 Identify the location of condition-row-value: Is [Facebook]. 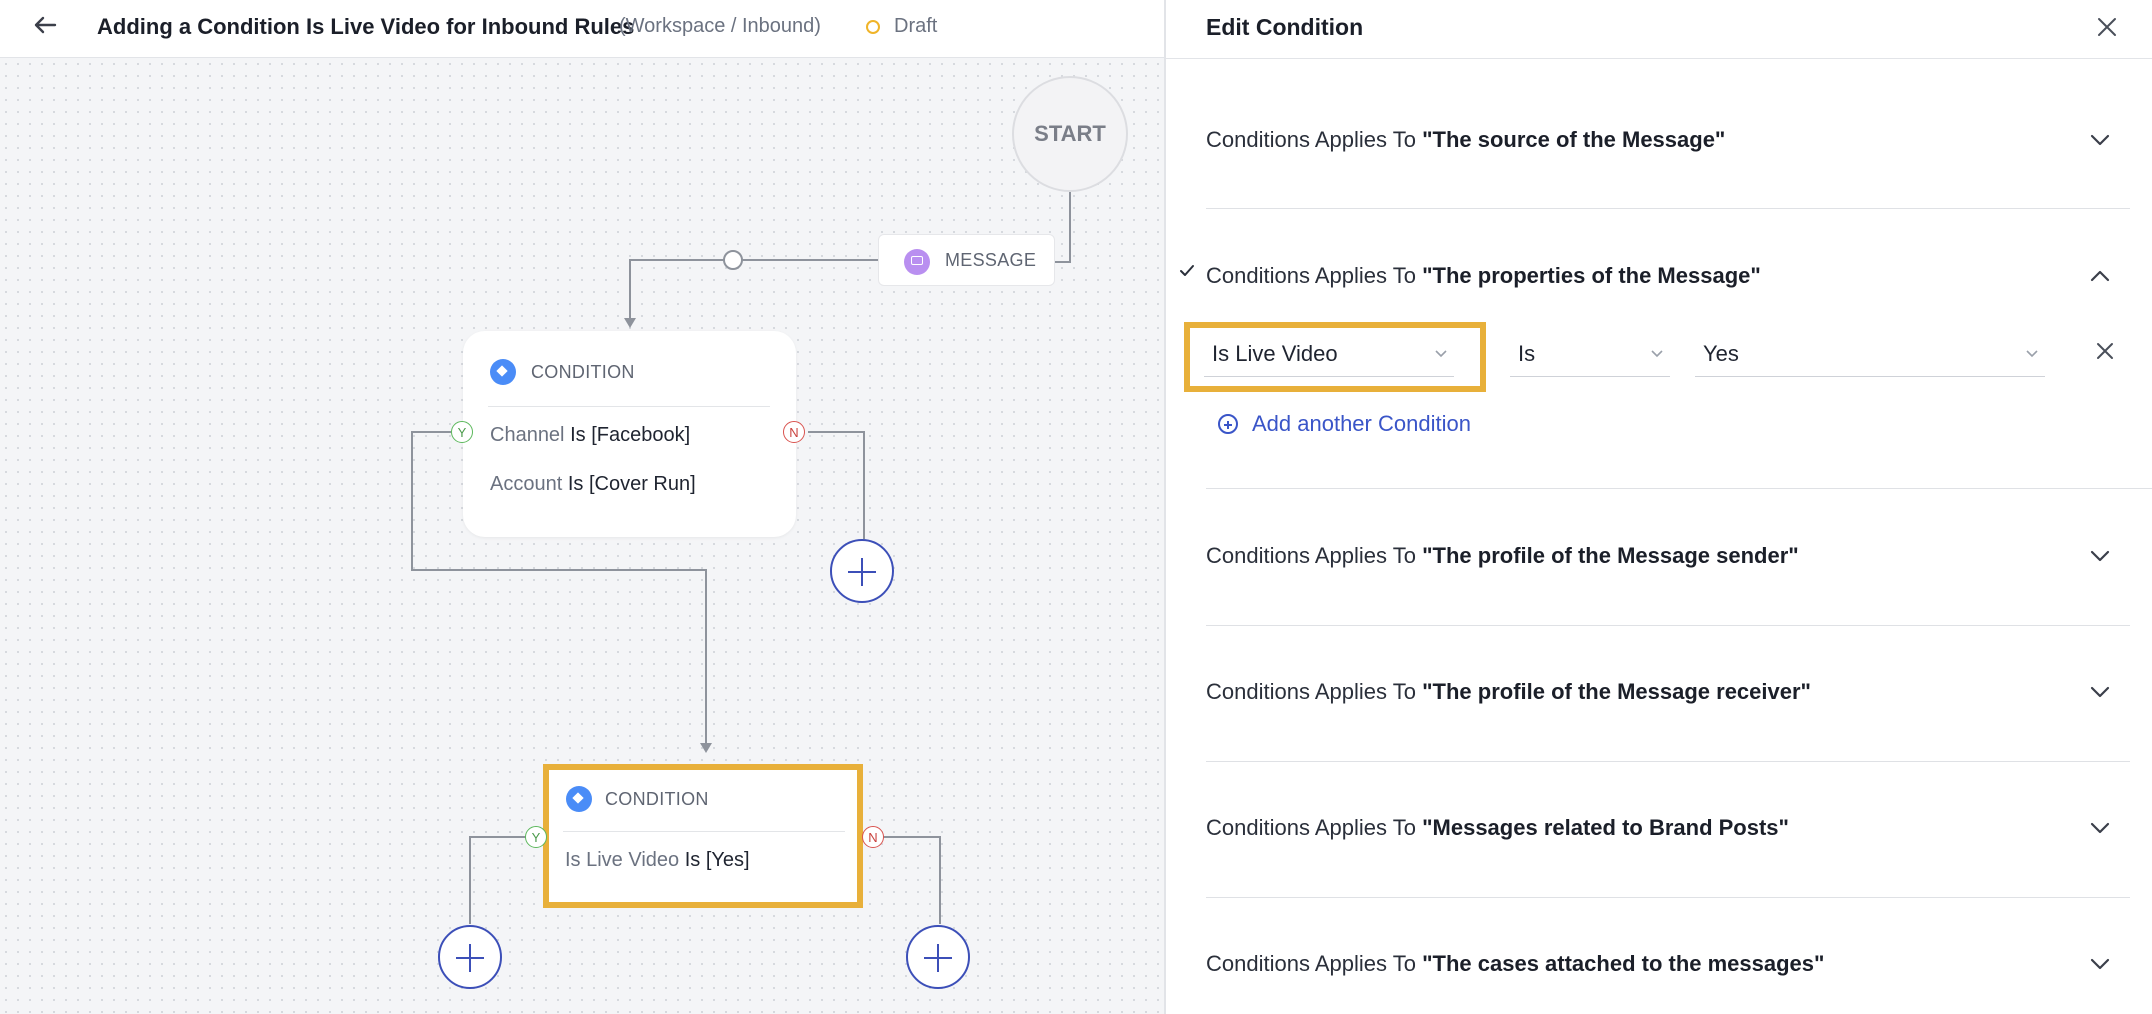
(630, 435).